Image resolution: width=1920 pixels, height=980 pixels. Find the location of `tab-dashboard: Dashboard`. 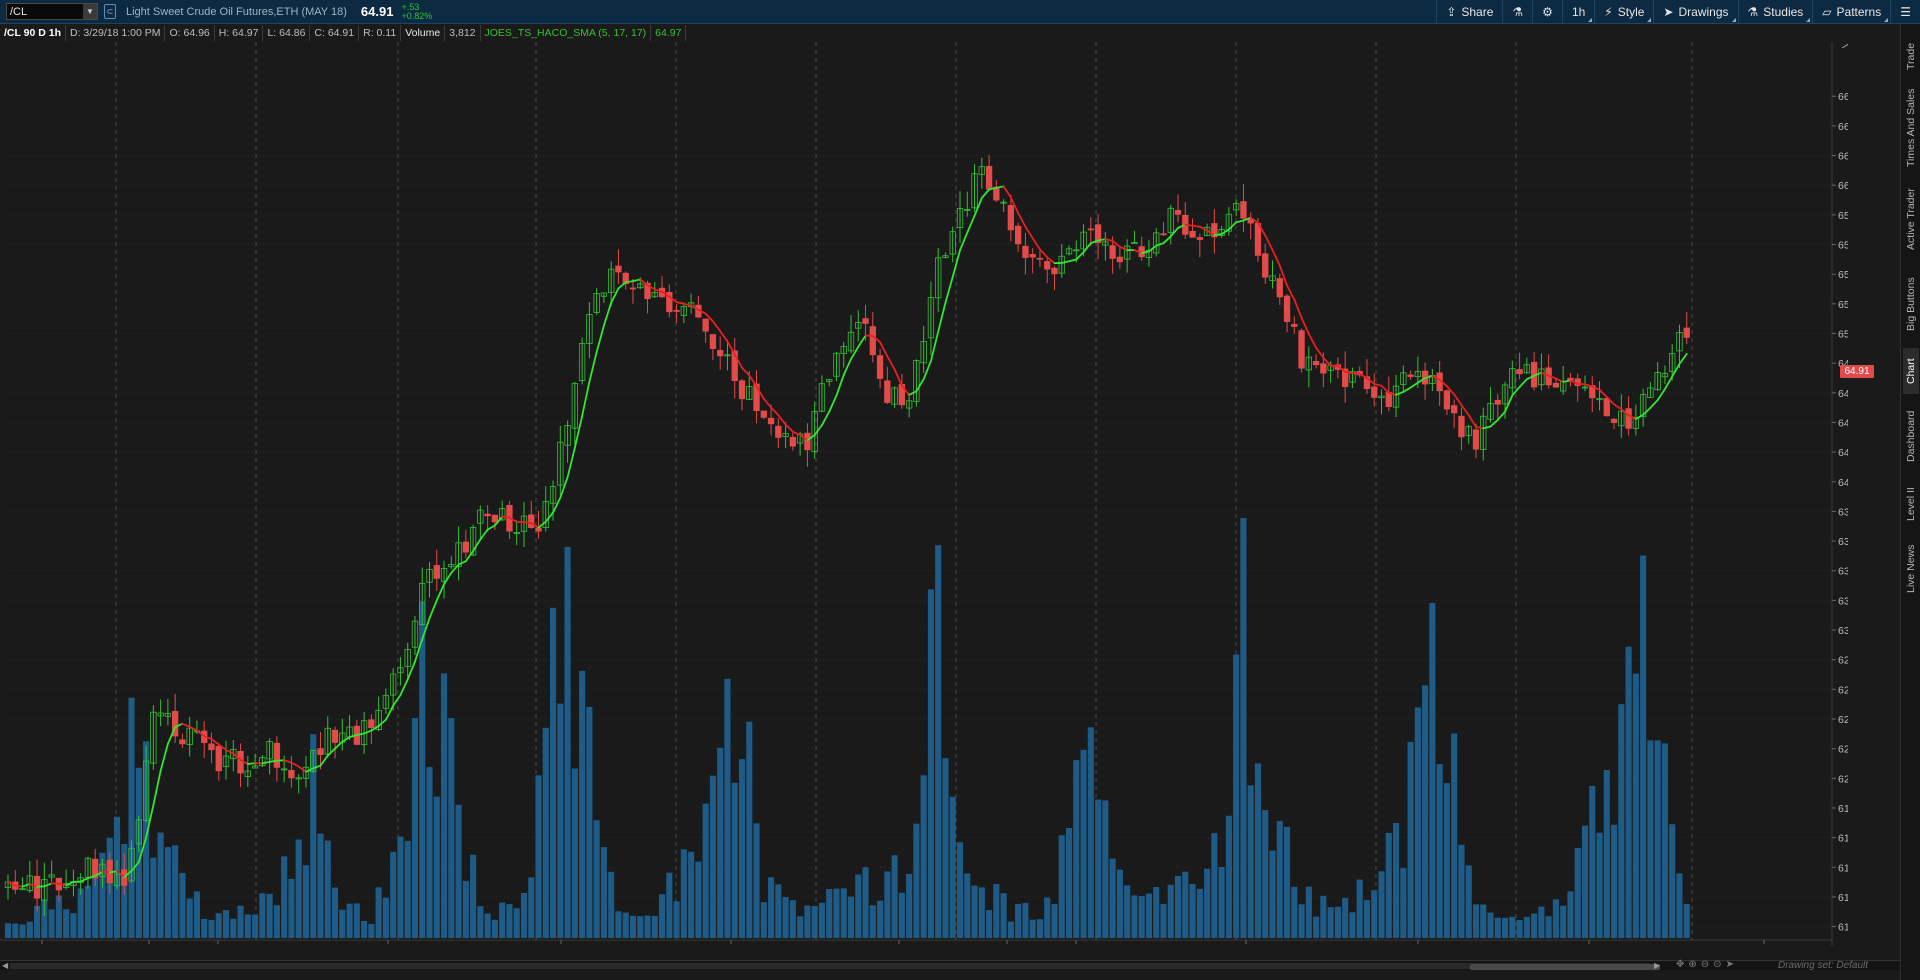

tab-dashboard: Dashboard is located at coordinates (1911, 436).